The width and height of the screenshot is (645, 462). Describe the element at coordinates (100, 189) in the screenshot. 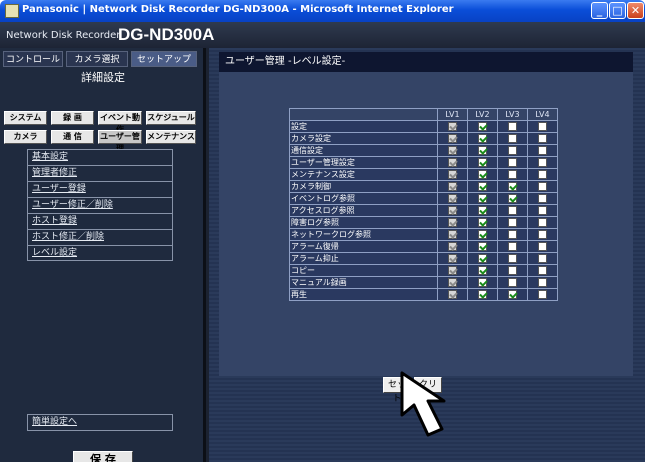

I see `sidebar-item-user-register: ユーザー登録` at that location.